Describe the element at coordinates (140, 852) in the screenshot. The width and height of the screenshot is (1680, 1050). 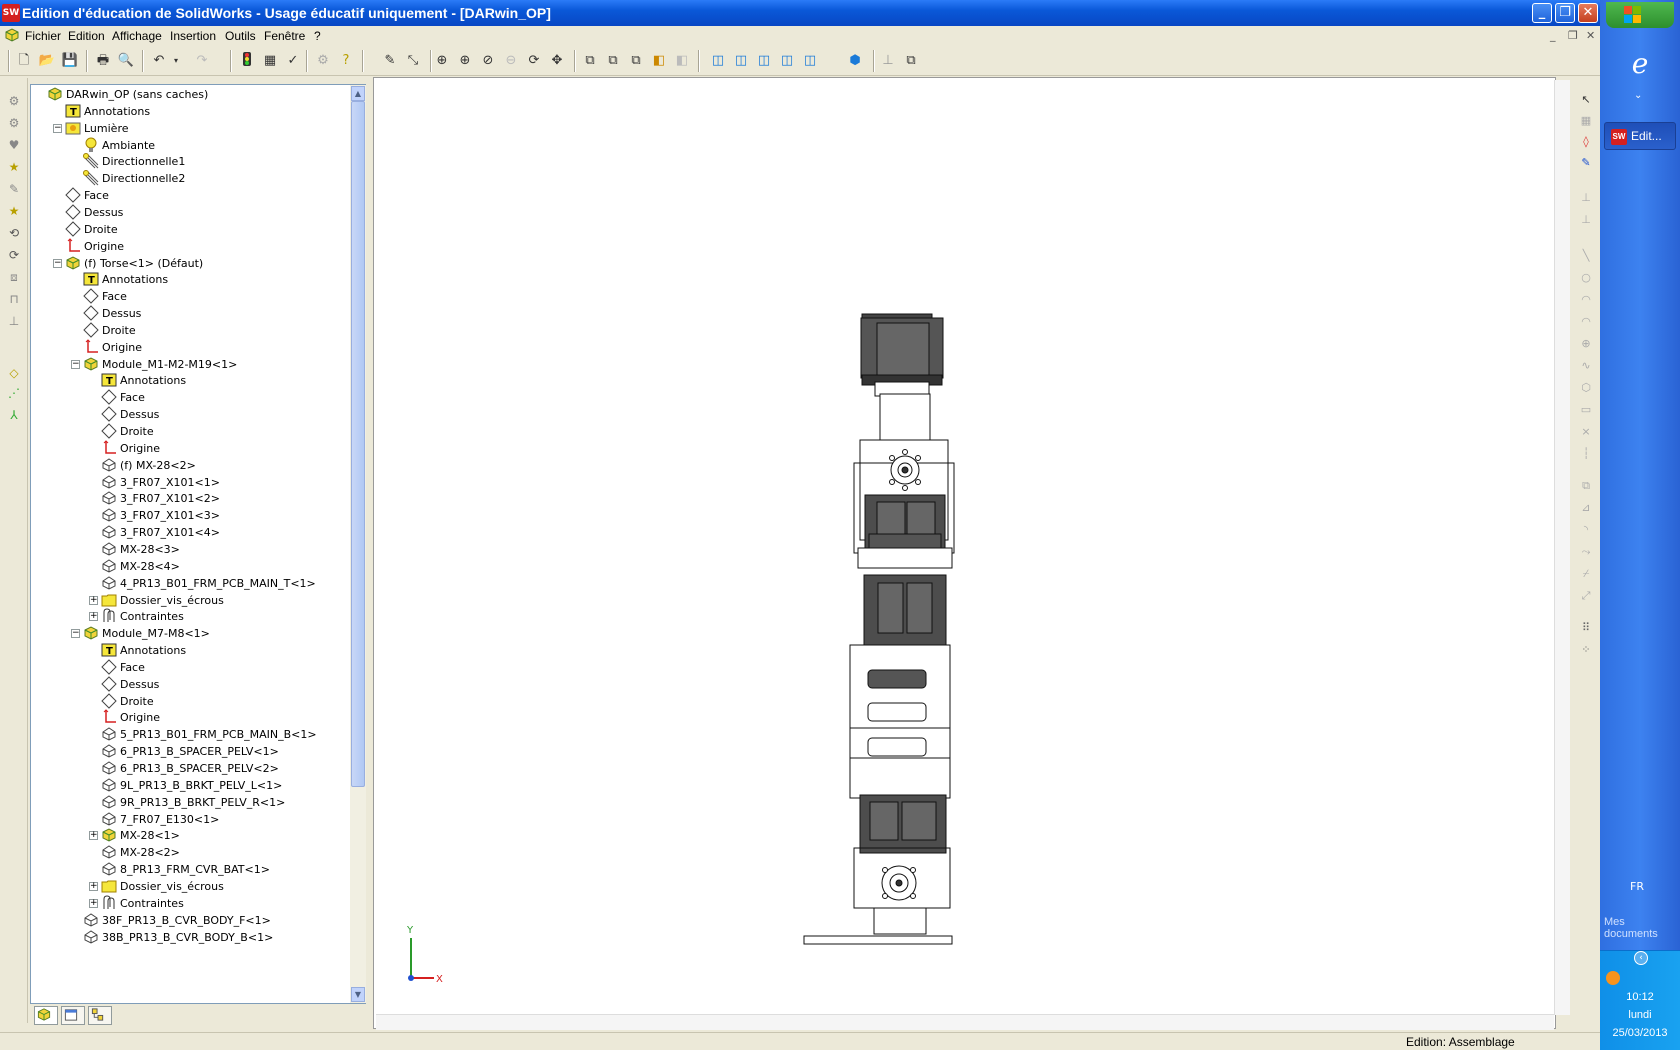
I see `tree-item: MX-28<2>` at that location.